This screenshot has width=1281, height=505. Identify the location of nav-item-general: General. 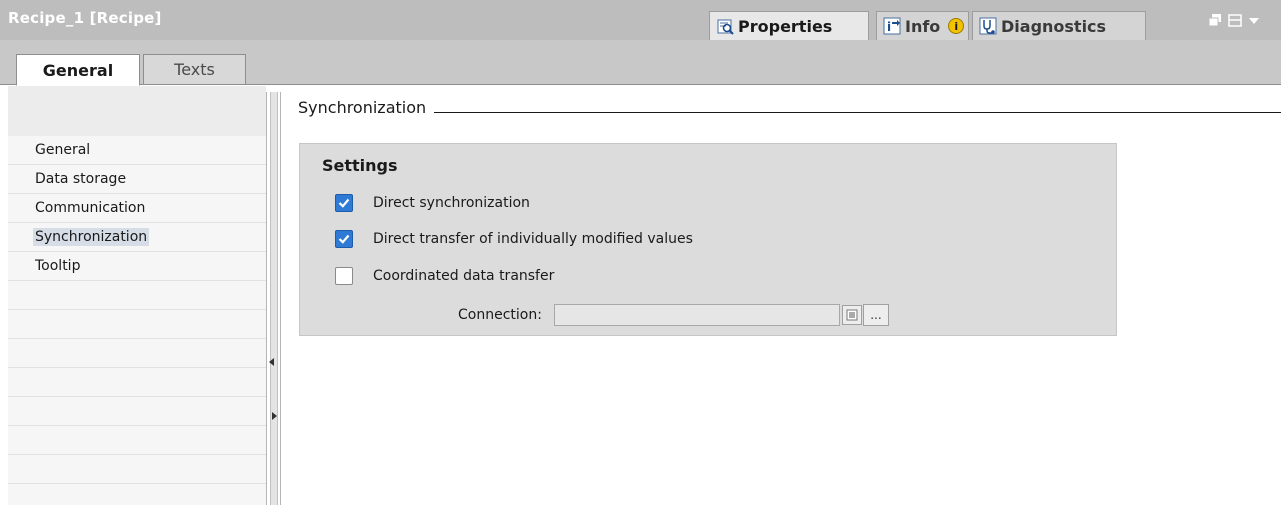
(137, 150).